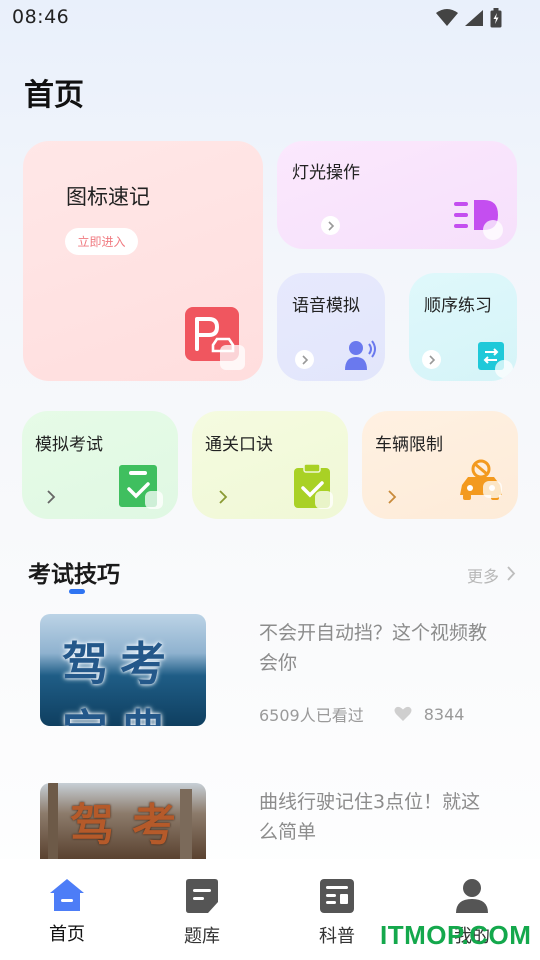  Describe the element at coordinates (463, 327) in the screenshot. I see `sequence-practice-card: 顺序练习` at that location.